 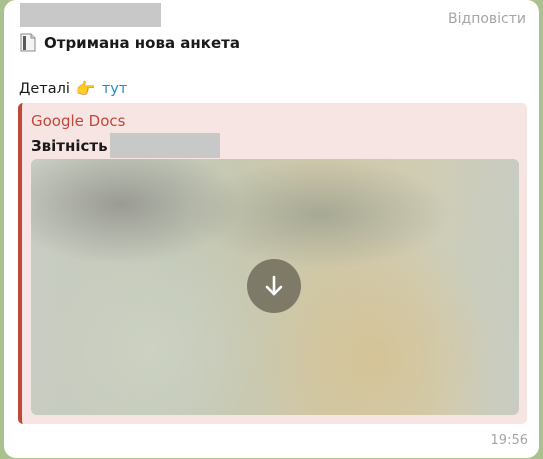 What do you see at coordinates (85, 88) in the screenshot?
I see `pointing-hand-icon: 👉` at bounding box center [85, 88].